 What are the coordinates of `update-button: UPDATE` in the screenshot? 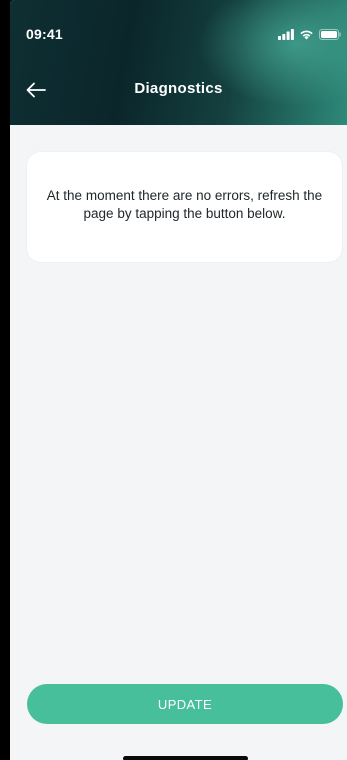 It's located at (185, 704).